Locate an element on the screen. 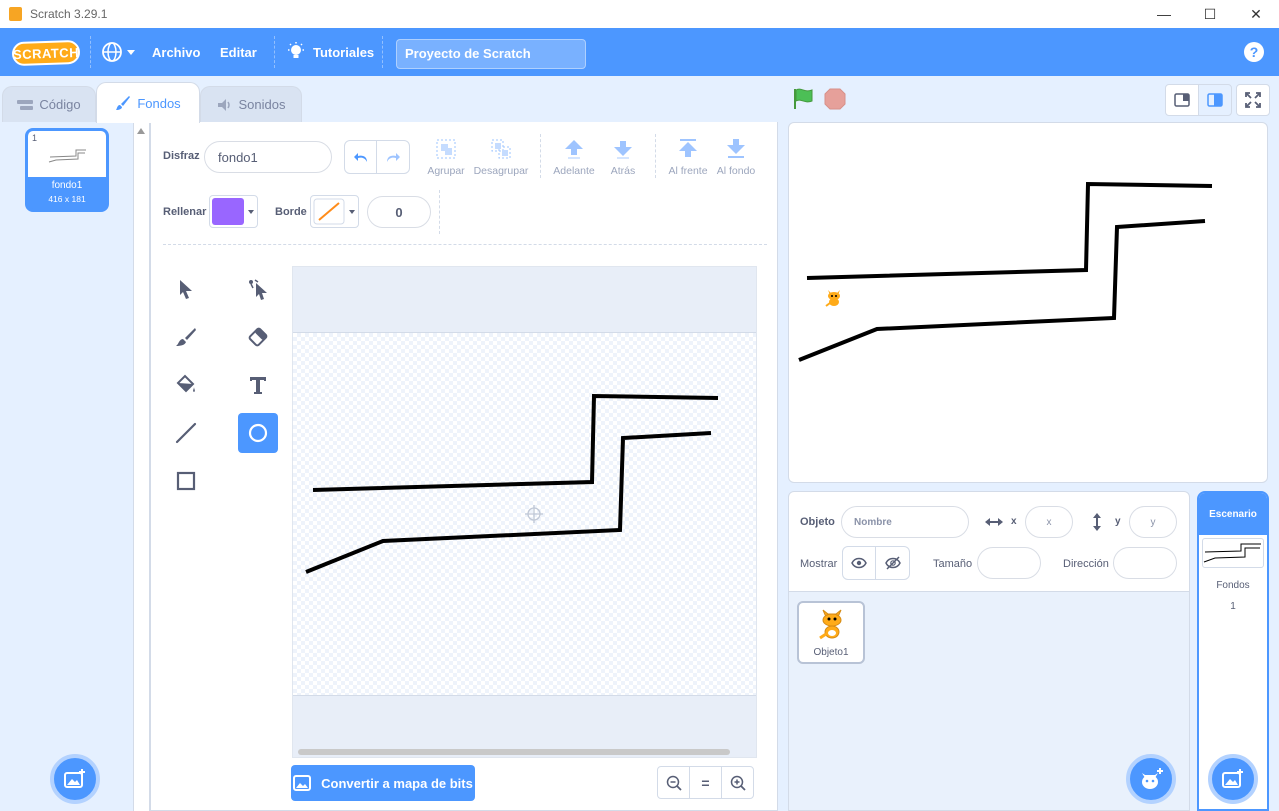 The height and width of the screenshot is (811, 1279). fill-label: Rellenar is located at coordinates (185, 212).